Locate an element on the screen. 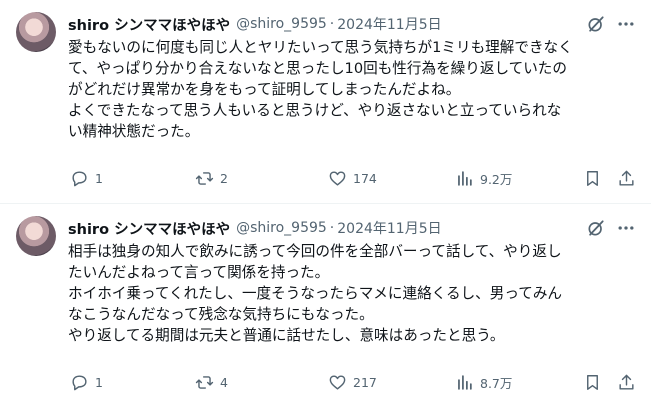  view-count: 8.7万 is located at coordinates (496, 383).